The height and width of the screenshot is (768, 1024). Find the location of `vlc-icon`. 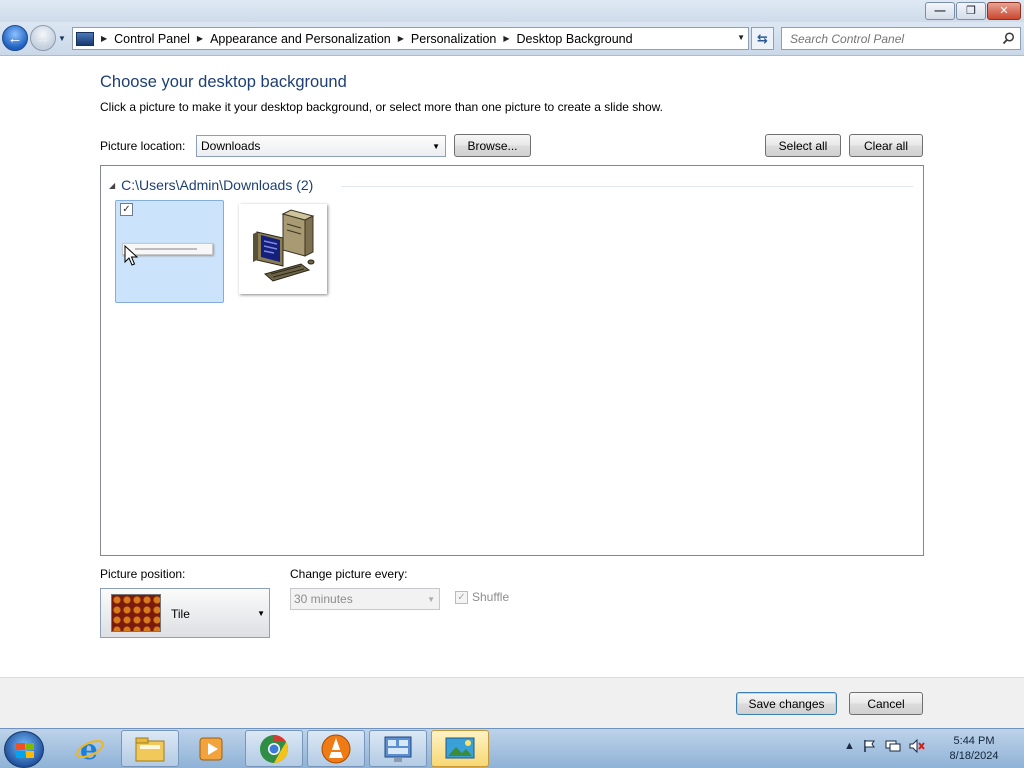

vlc-icon is located at coordinates (336, 748).